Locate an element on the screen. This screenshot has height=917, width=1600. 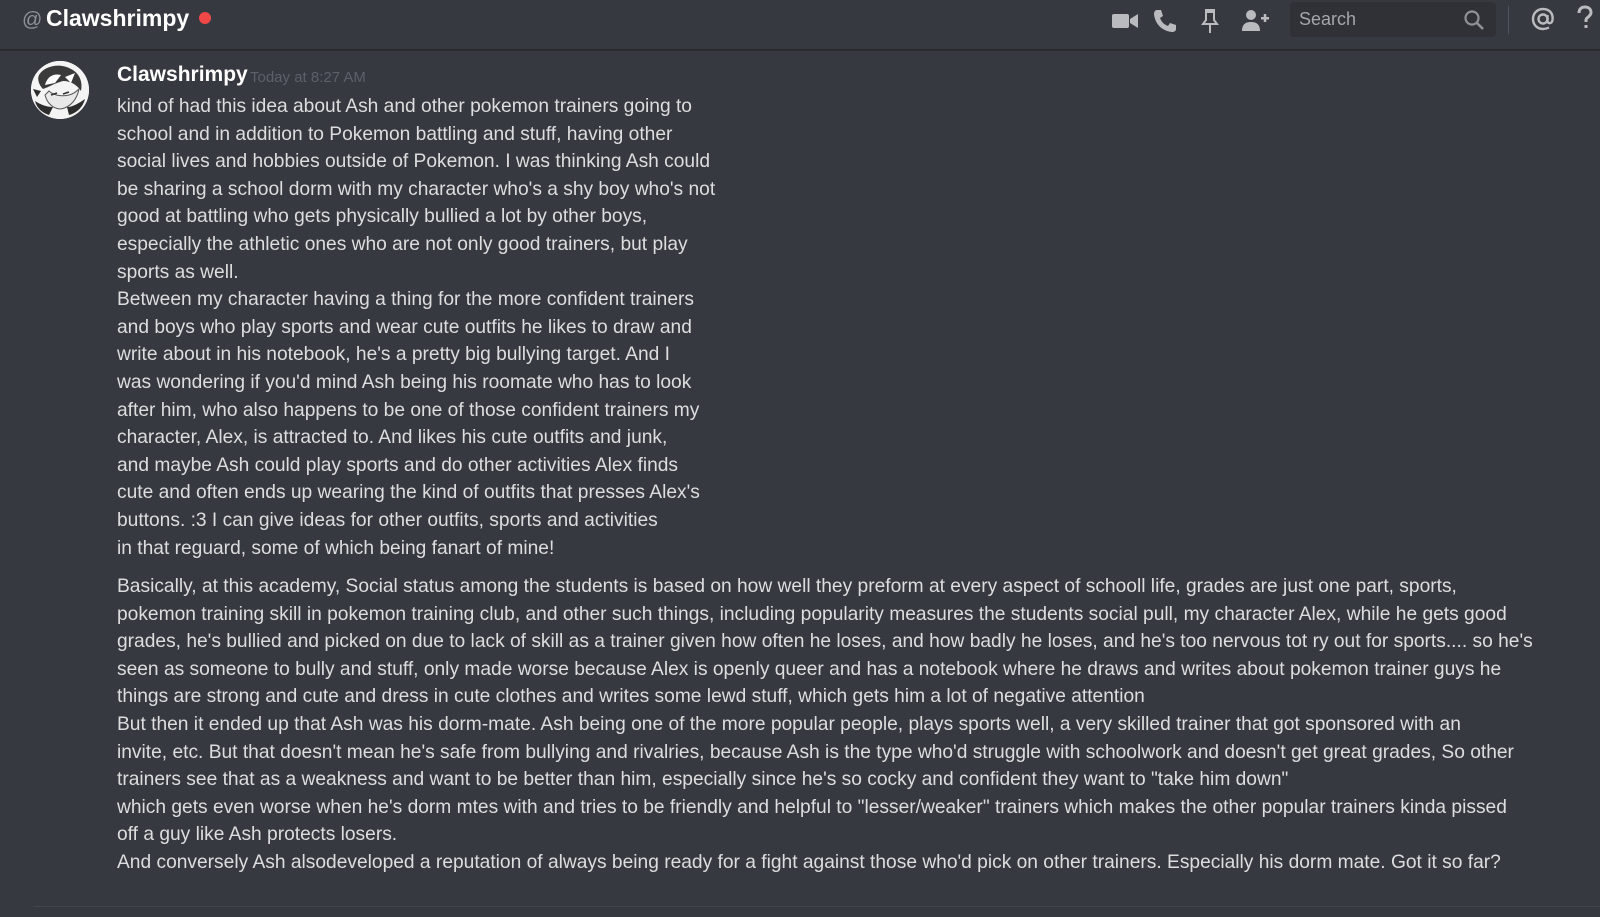
avatar-image is located at coordinates (60, 90).